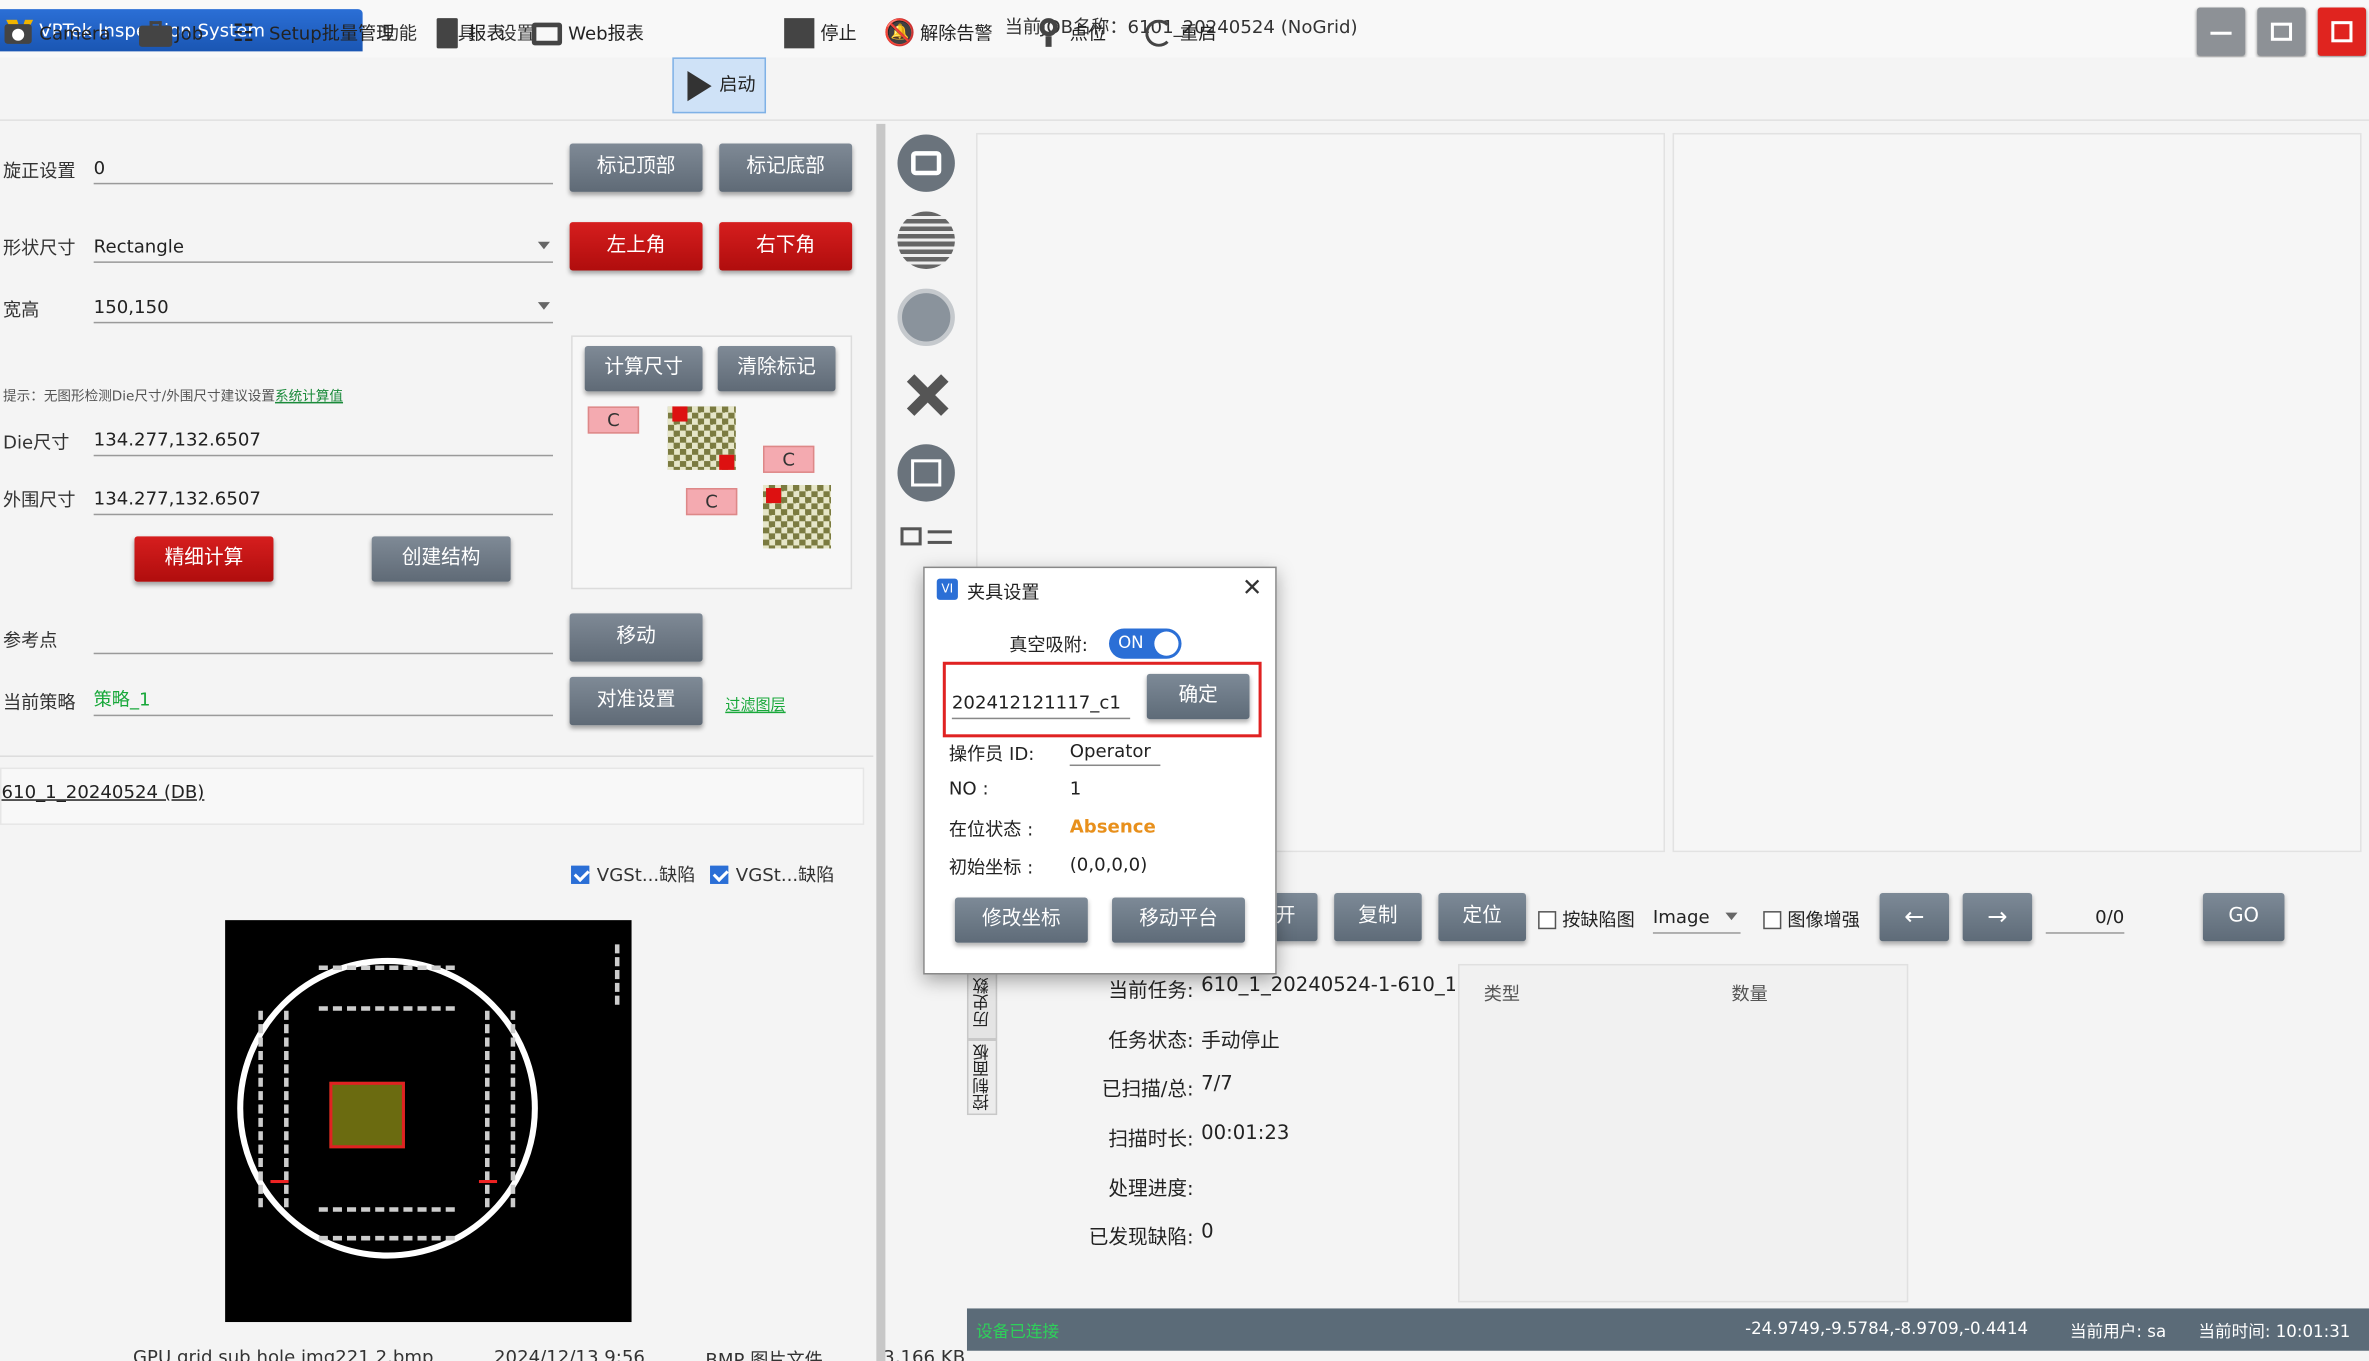  What do you see at coordinates (925, 394) in the screenshot?
I see `tools-button` at bounding box center [925, 394].